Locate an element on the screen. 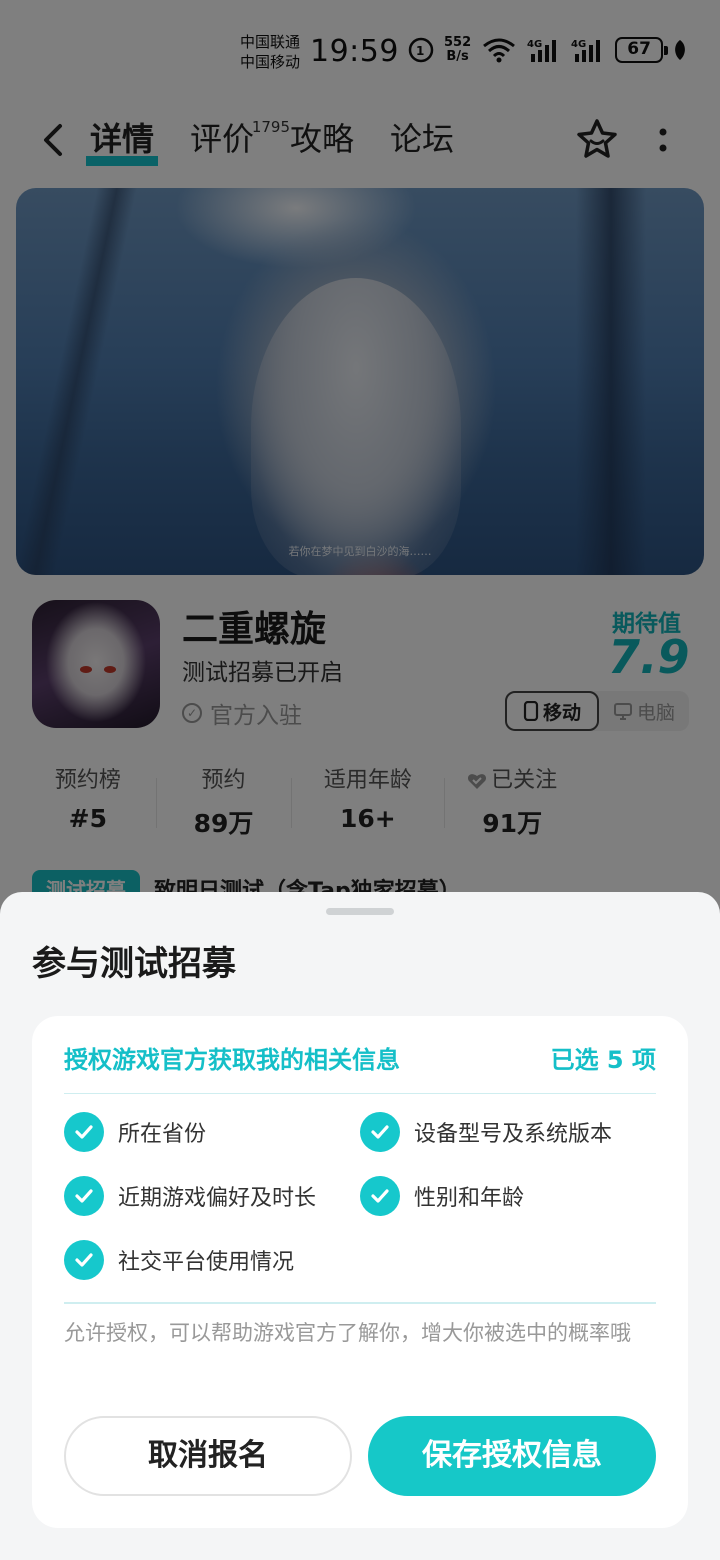 Image resolution: width=720 pixels, height=1560 pixels. auth-item-device: 设备型号及系统版本 is located at coordinates (508, 1132).